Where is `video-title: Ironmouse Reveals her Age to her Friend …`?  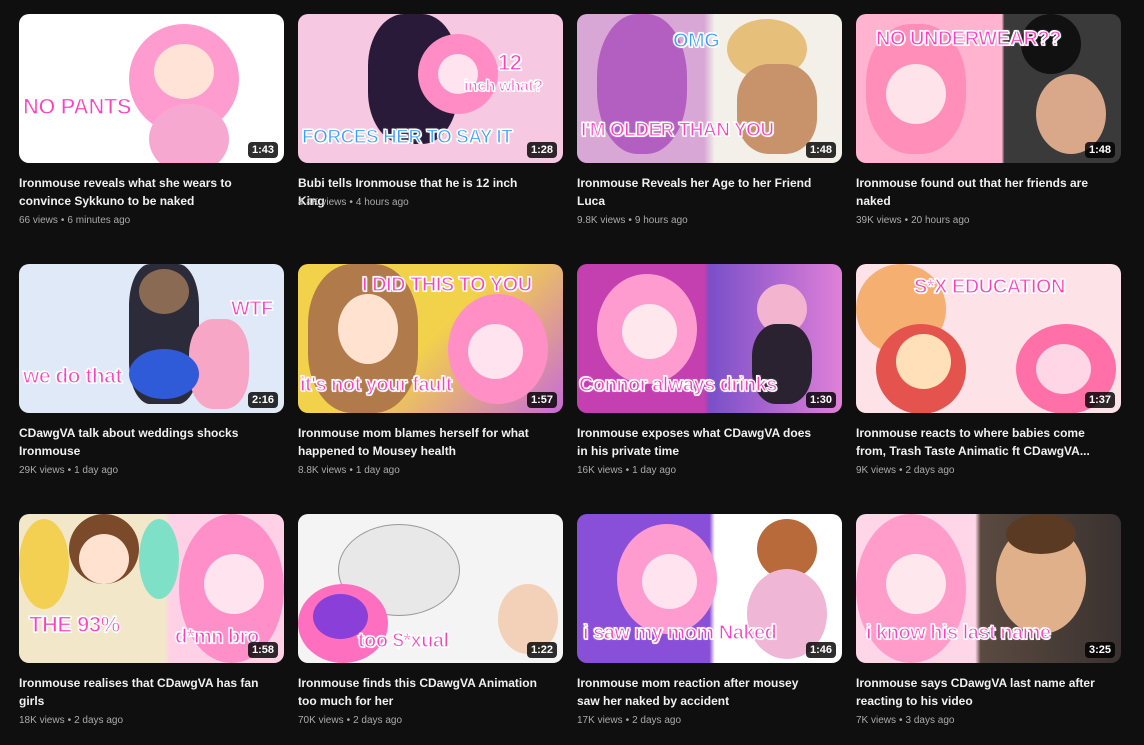
video-title: Ironmouse Reveals her Age to her Friend … is located at coordinates (699, 192).